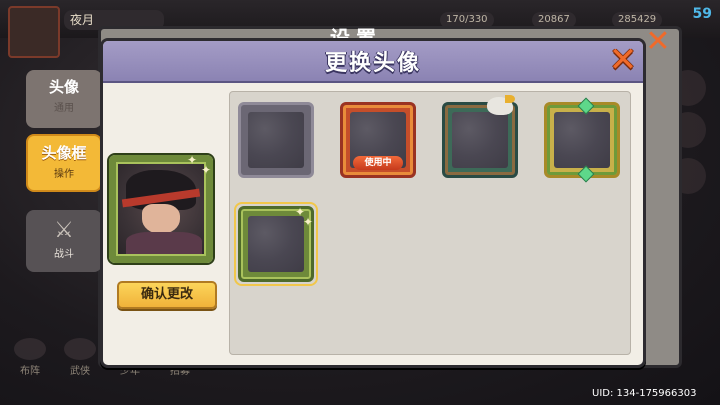  I want to click on in-use-badge: 使用中, so click(378, 163).